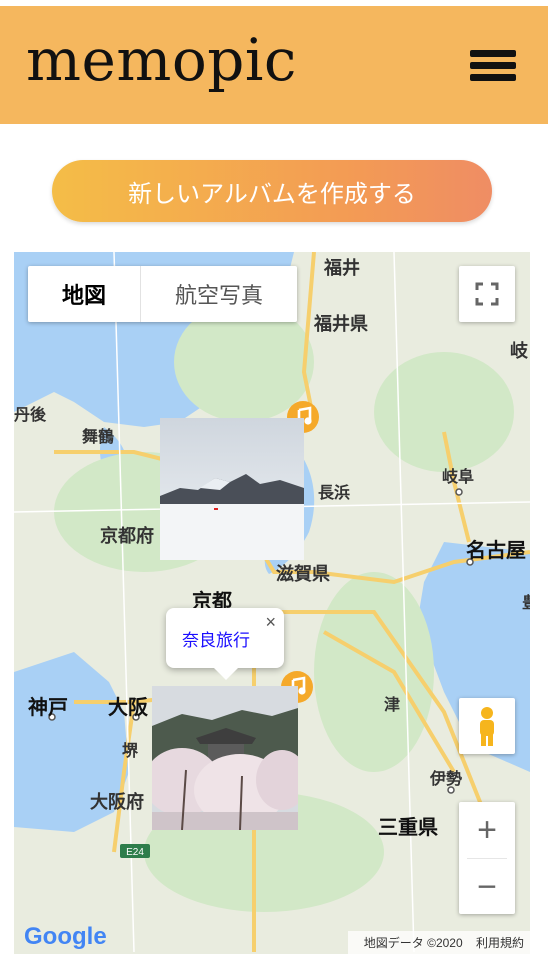 This screenshot has height=960, width=548. I want to click on highway-shield-label: E24, so click(135, 852).